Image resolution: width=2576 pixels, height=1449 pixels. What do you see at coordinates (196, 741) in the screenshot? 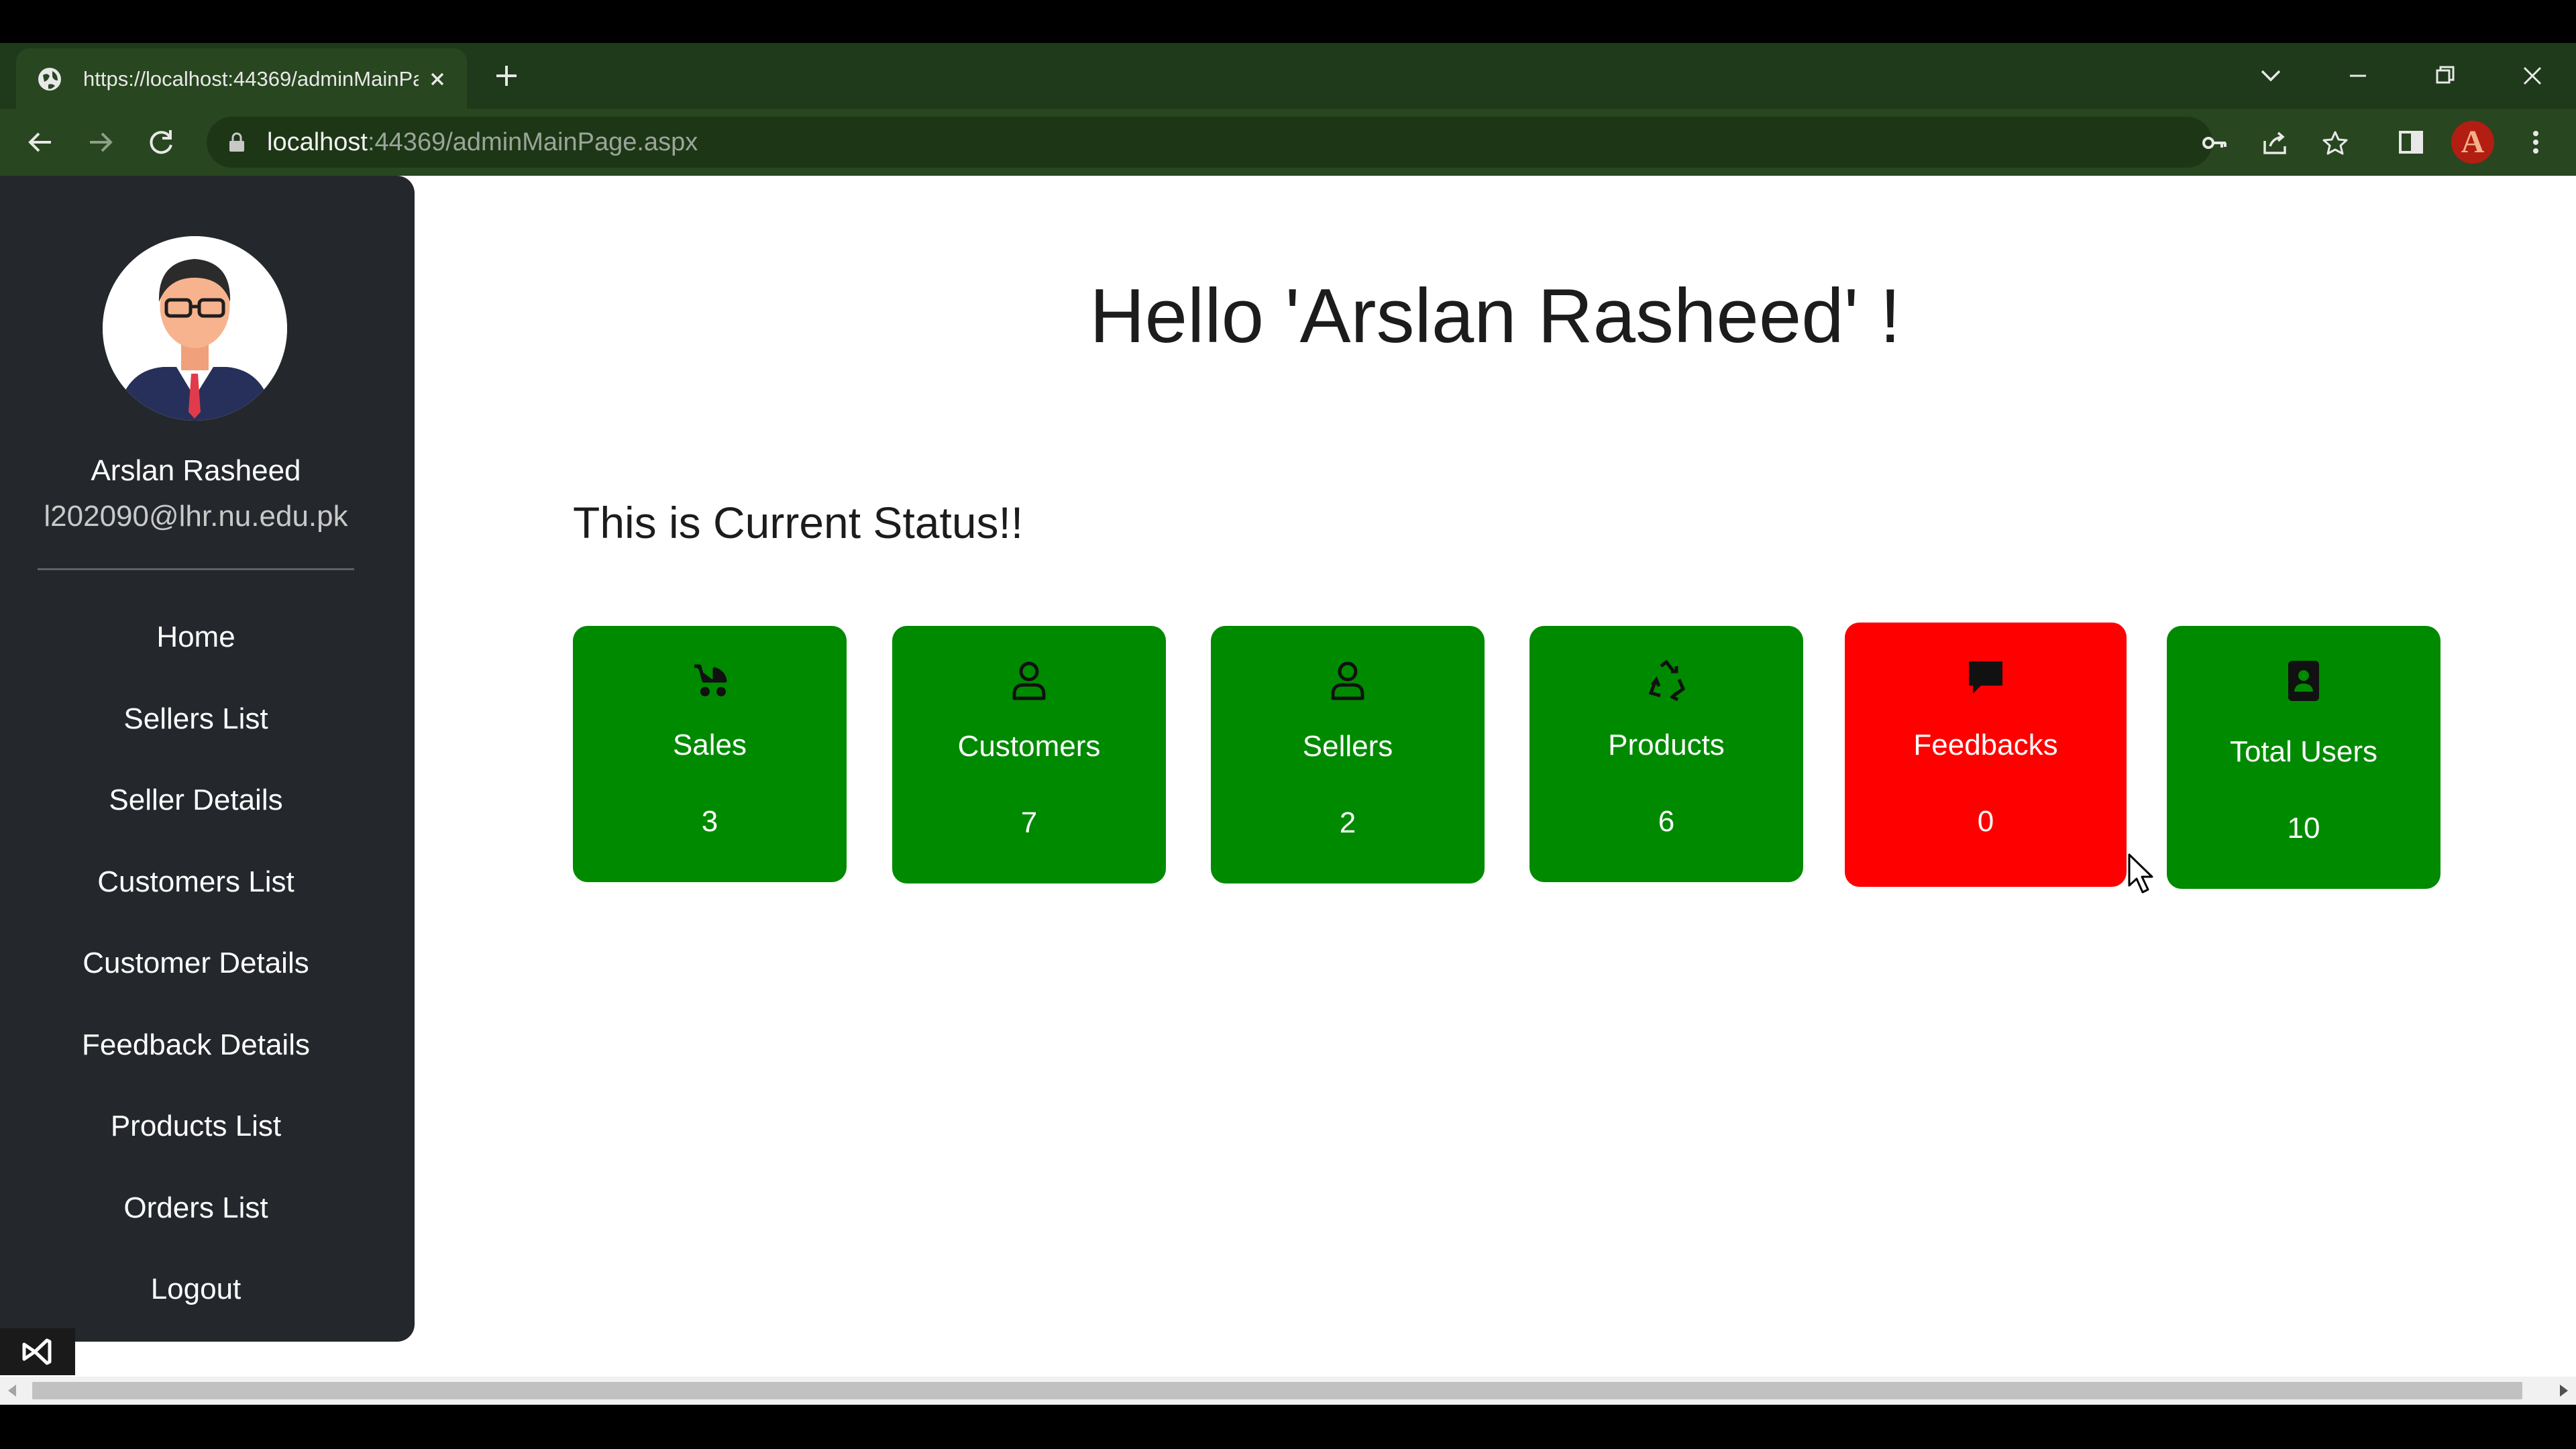
I see `sidebar-item-sellers-list: Sellers List` at bounding box center [196, 741].